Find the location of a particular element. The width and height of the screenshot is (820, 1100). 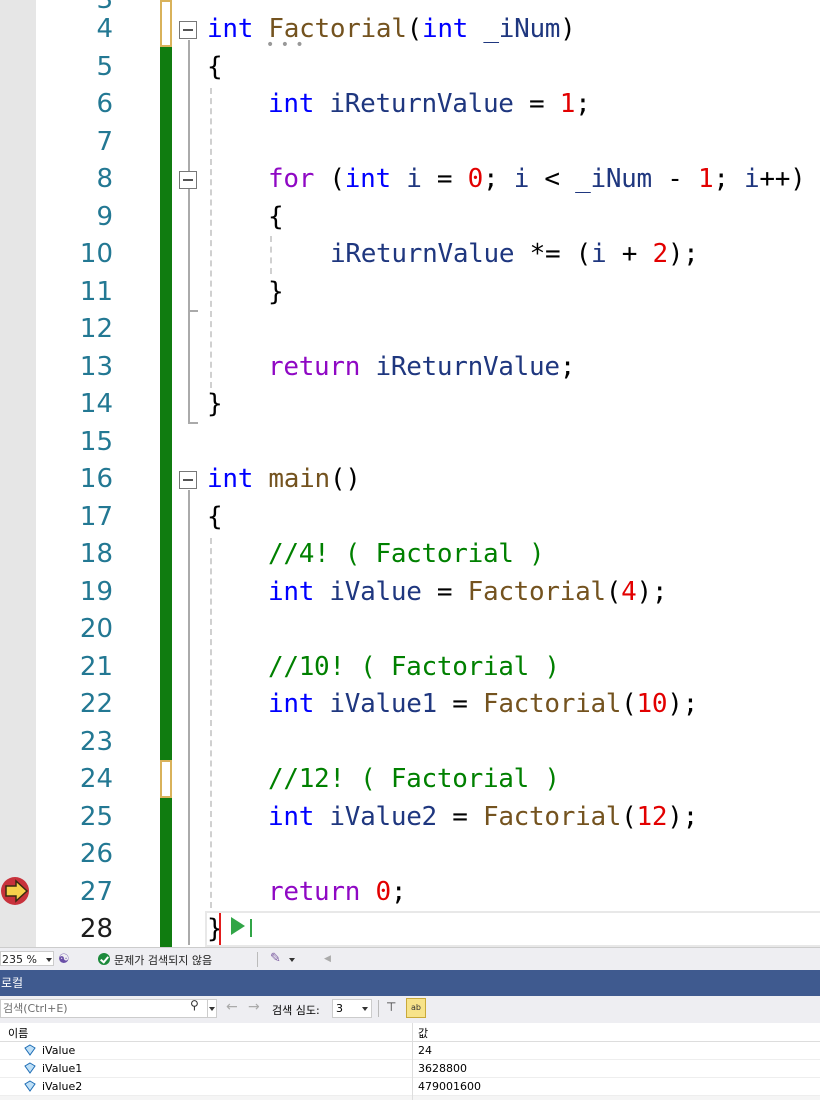

operator: - is located at coordinates (674, 179).